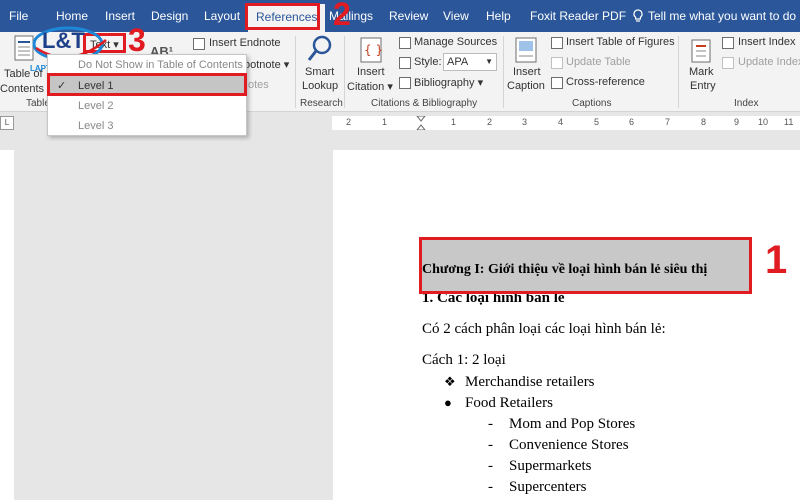 This screenshot has width=800, height=500. What do you see at coordinates (199, 44) in the screenshot?
I see `insert-endnote-icon` at bounding box center [199, 44].